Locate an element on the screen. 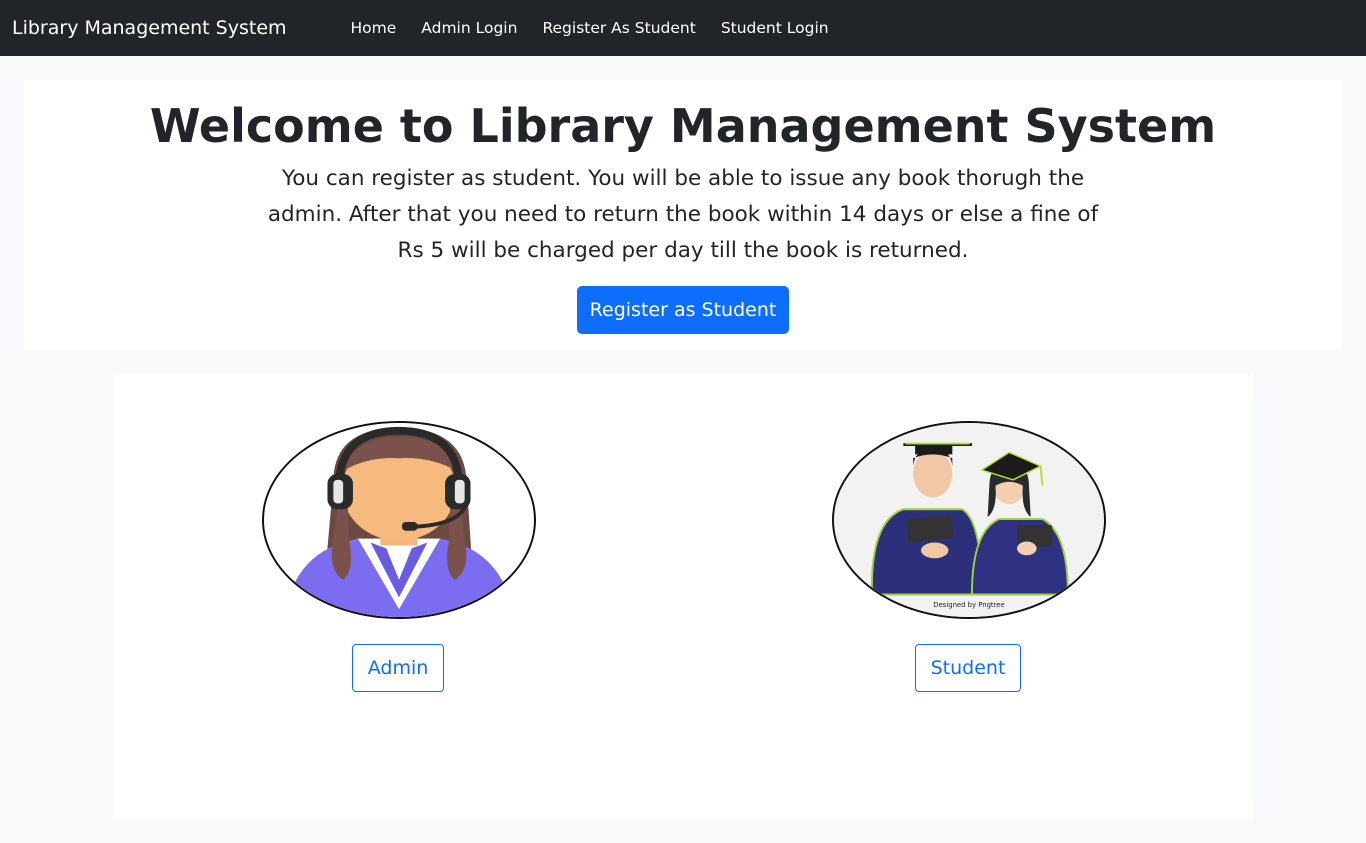 The width and height of the screenshot is (1366, 843). students-graduates-icon: Designed by Pngtree is located at coordinates (969, 520).